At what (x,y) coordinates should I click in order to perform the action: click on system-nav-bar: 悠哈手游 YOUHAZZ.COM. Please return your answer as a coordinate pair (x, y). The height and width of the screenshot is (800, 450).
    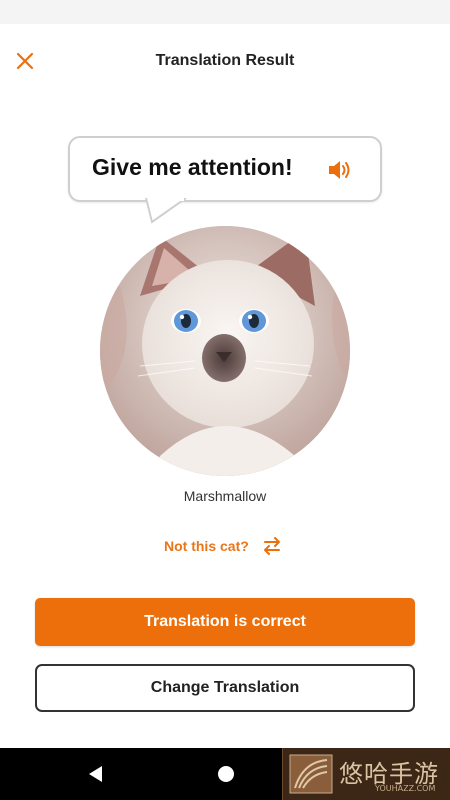
    Looking at the image, I should click on (225, 774).